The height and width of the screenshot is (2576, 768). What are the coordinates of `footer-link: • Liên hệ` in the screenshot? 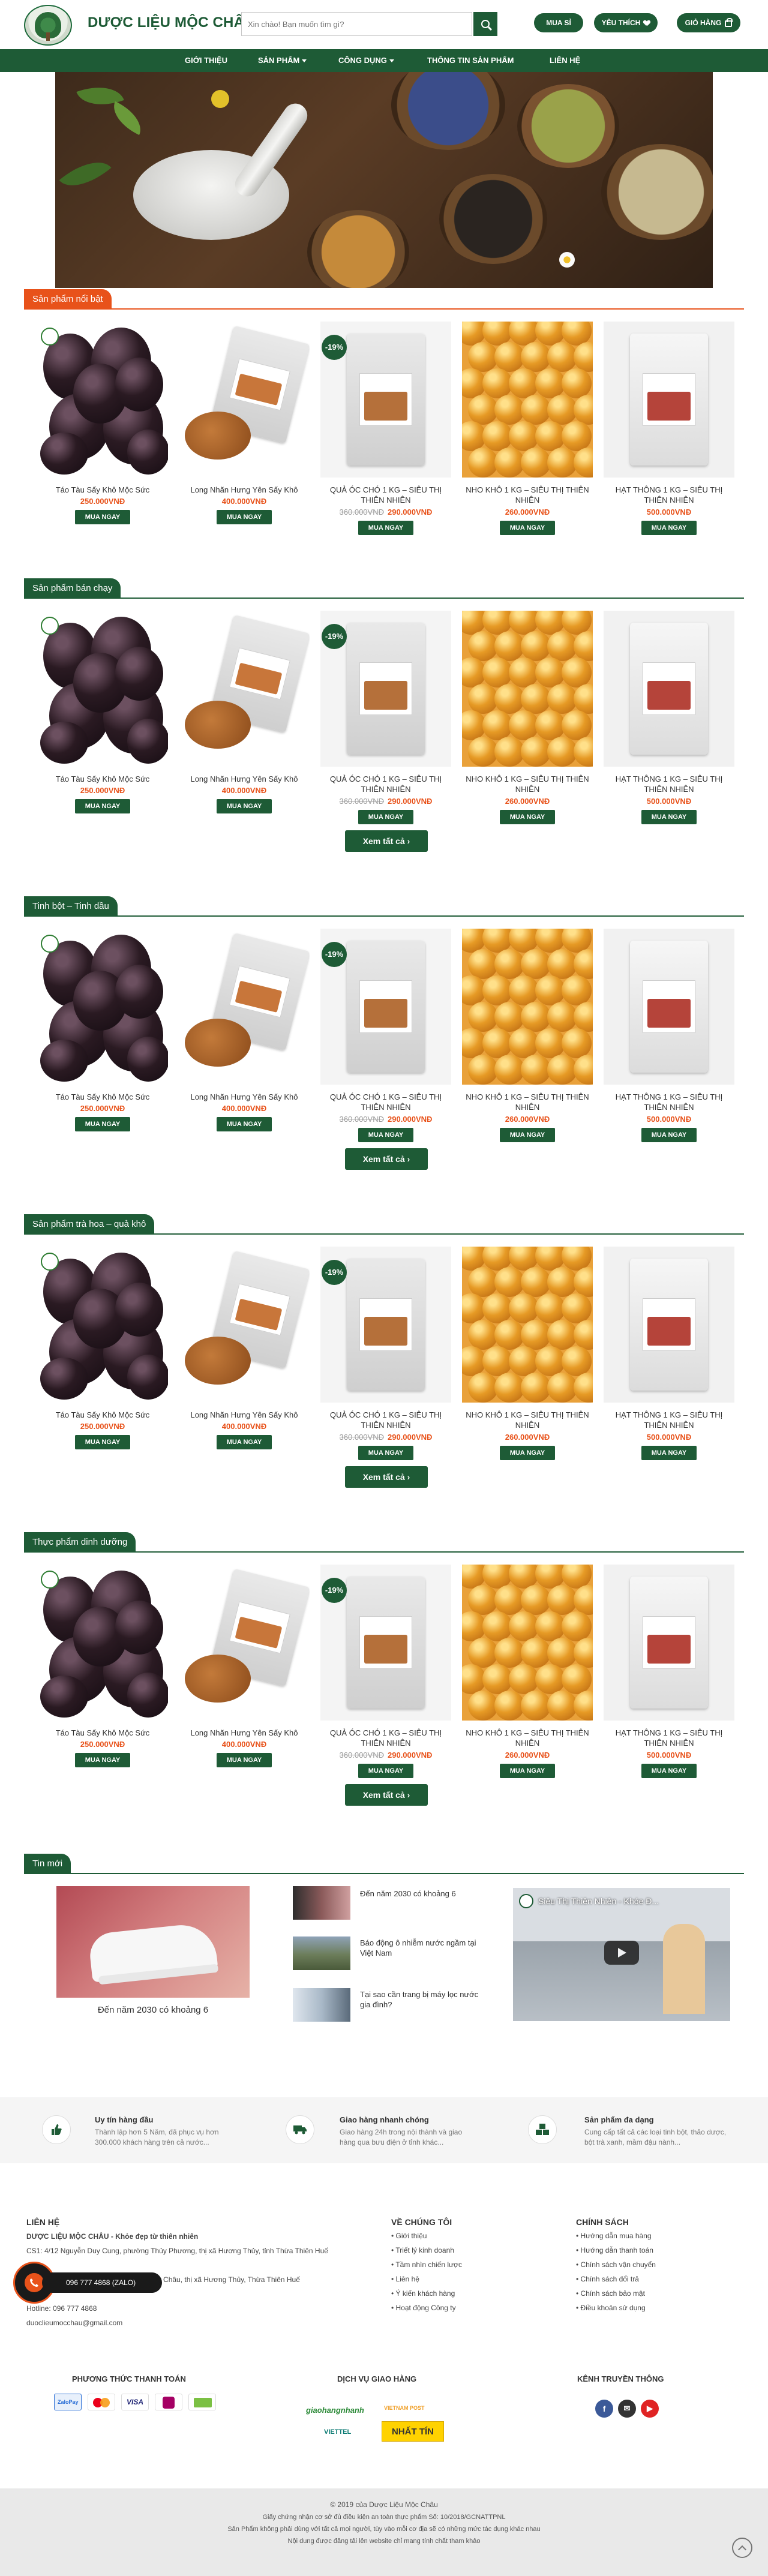 It's located at (405, 2279).